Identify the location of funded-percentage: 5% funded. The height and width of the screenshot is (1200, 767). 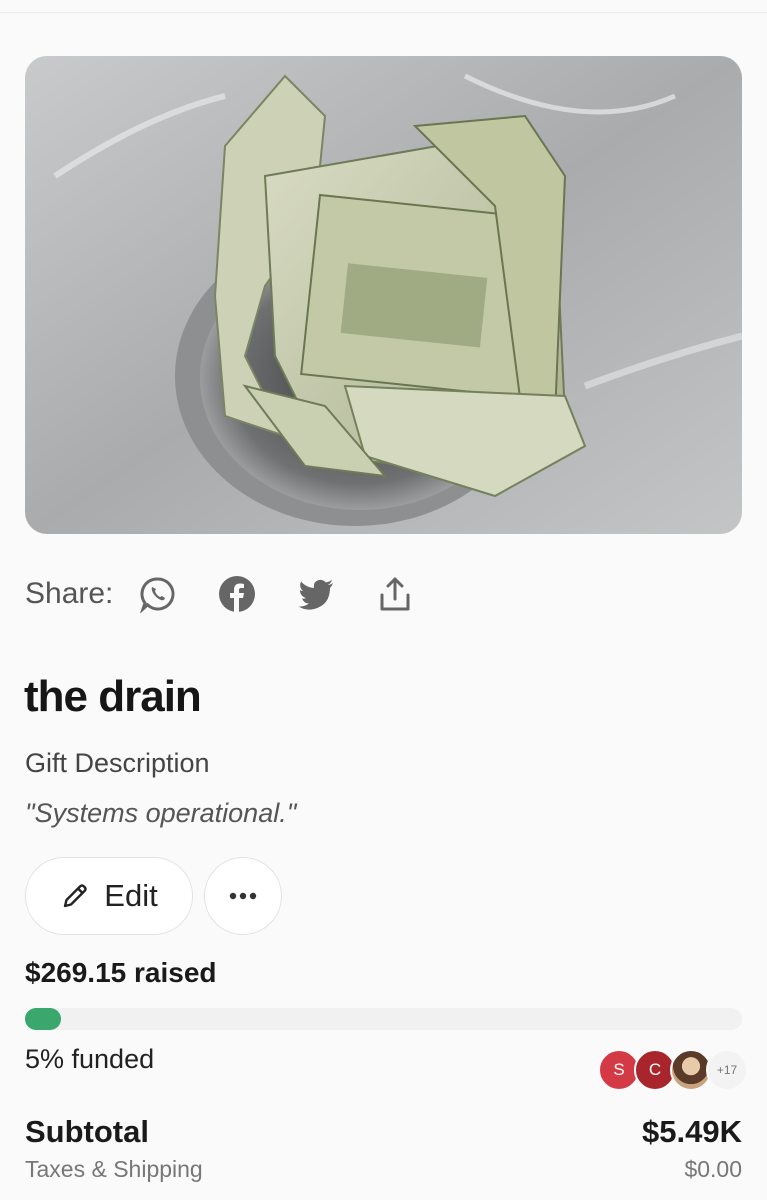
(90, 1059).